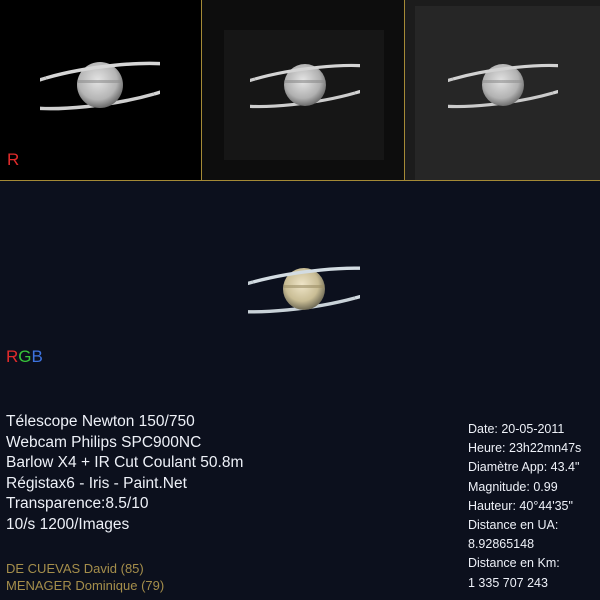 This screenshot has width=600, height=600. Describe the element at coordinates (125, 463) in the screenshot. I see `equipment-line: Barlow X4 + IR Cut Coulant 50.8m` at that location.